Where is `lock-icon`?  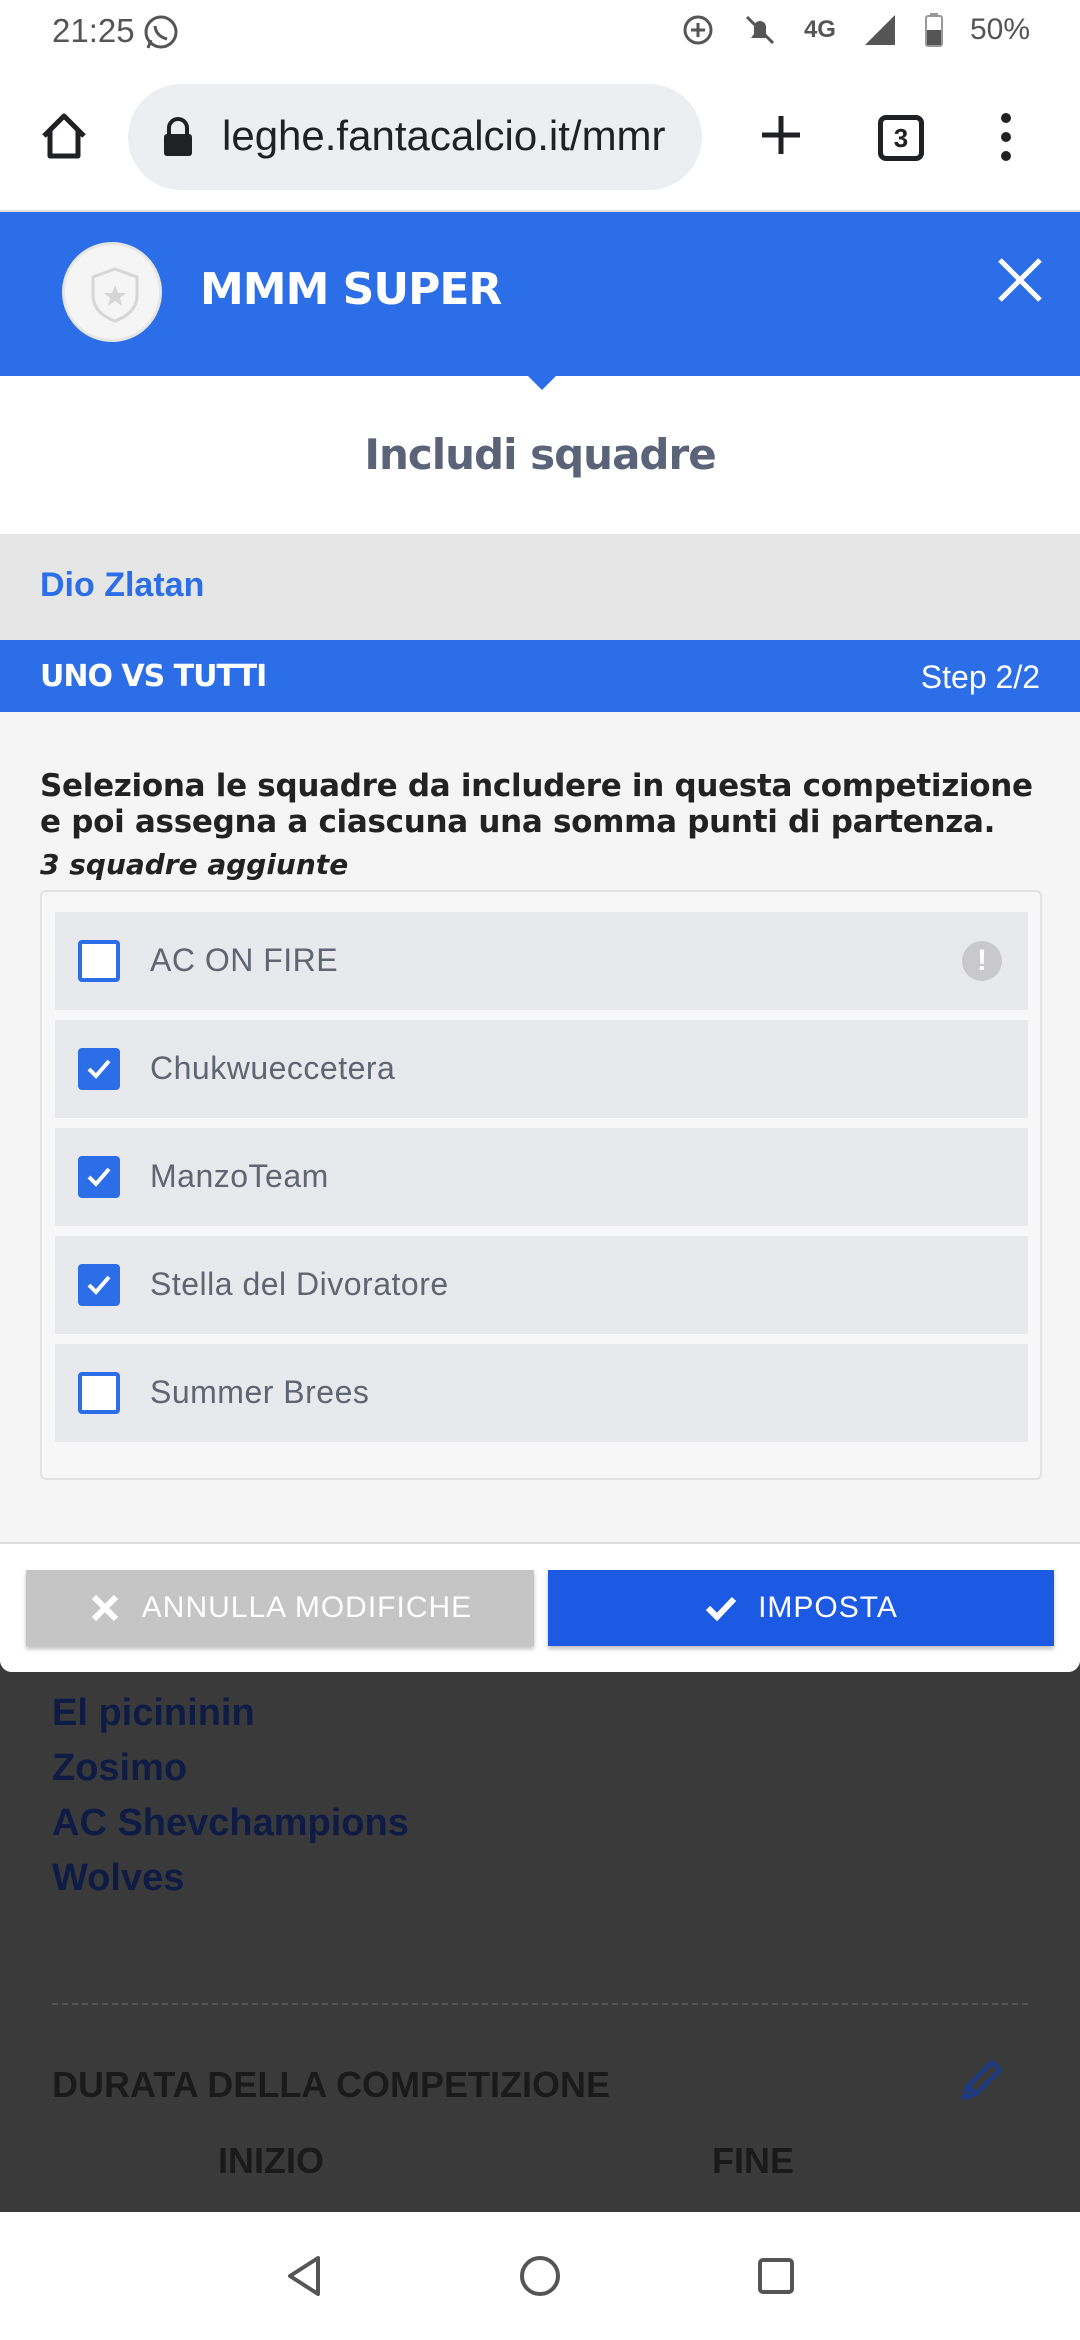
lock-icon is located at coordinates (178, 136).